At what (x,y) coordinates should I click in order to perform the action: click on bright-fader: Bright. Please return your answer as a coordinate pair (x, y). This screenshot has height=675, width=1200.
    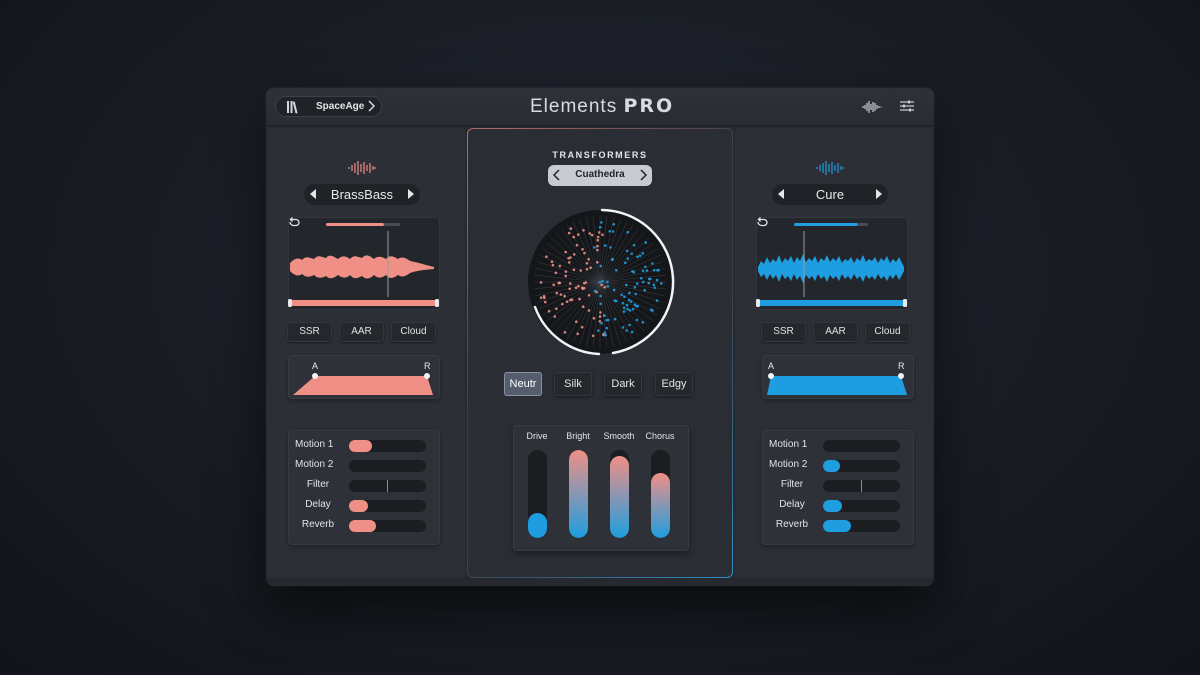
    Looking at the image, I should click on (578, 488).